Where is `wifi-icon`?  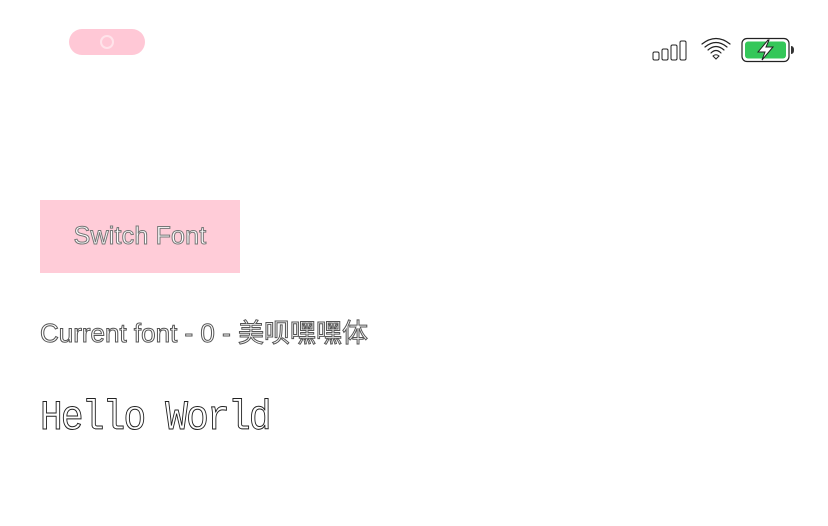 wifi-icon is located at coordinates (716, 48).